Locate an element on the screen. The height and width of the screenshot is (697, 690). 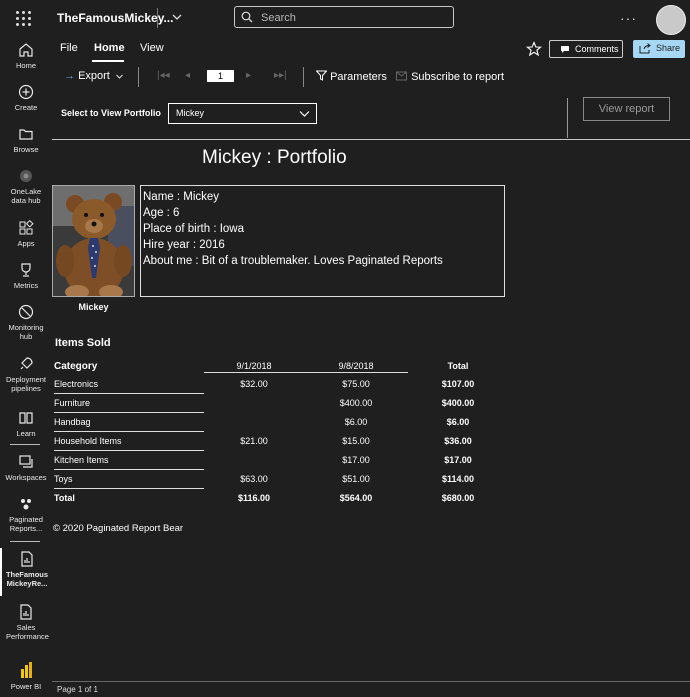
column-header: 9/8/2018 is located at coordinates (356, 366).